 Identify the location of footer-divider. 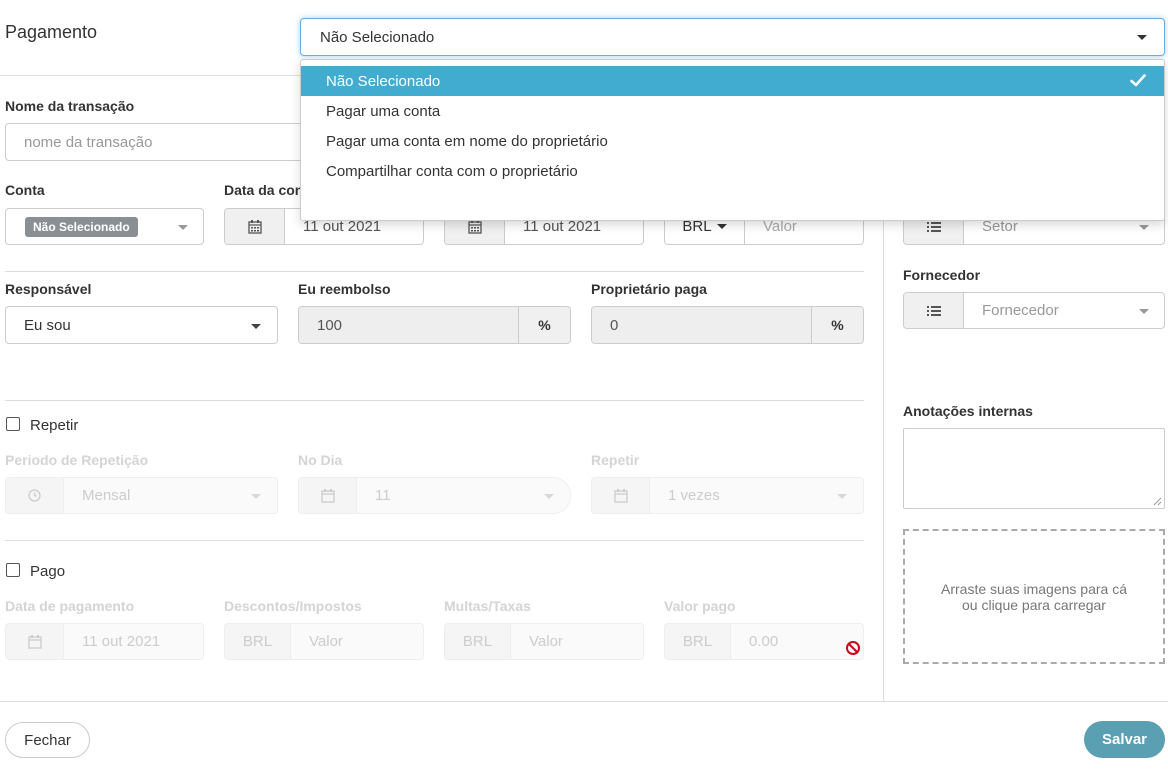
(584, 701).